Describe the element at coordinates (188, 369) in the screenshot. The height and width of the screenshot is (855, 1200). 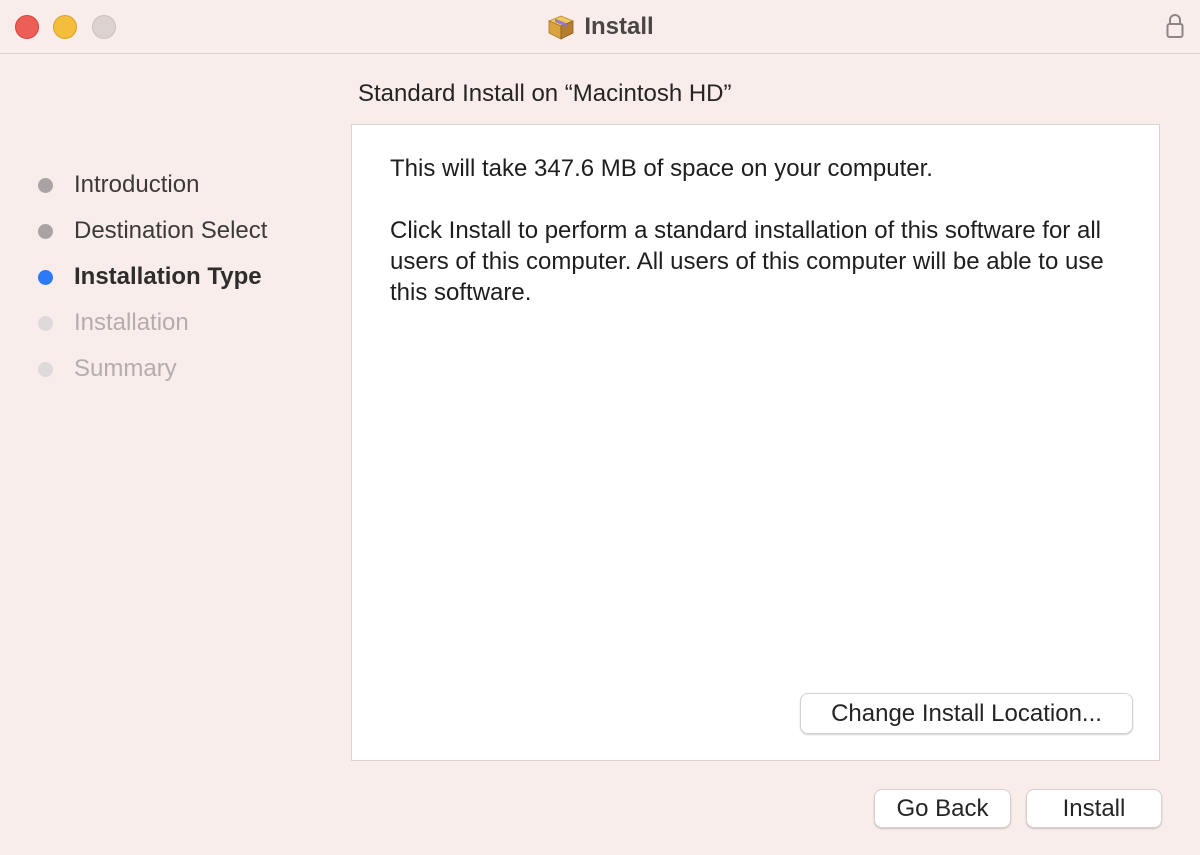
I see `step-summary: Summary` at that location.